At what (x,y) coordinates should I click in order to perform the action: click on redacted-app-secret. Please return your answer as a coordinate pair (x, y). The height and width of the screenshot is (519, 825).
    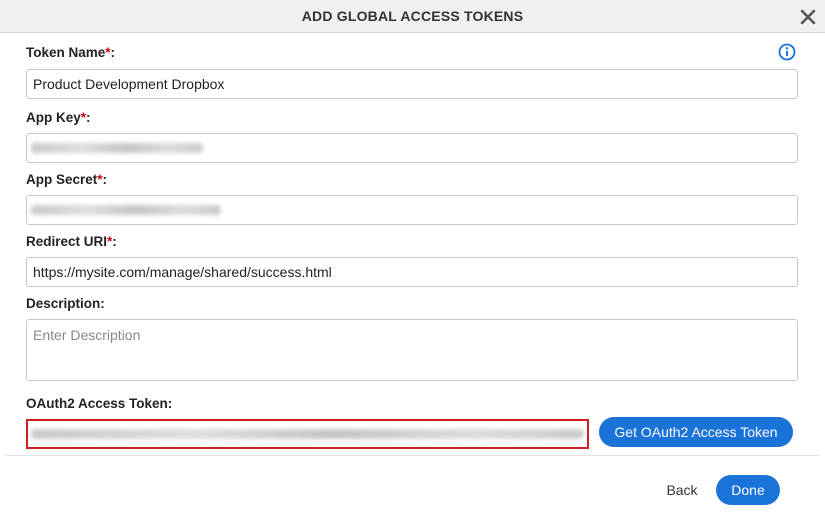
    Looking at the image, I should click on (126, 210).